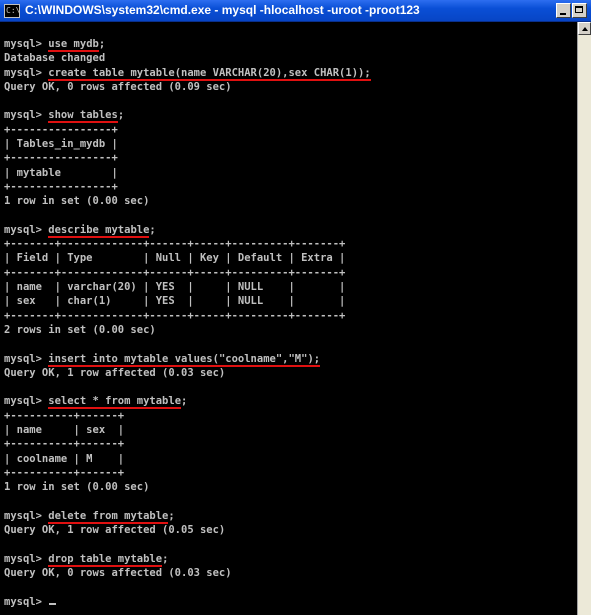 The height and width of the screenshot is (615, 591). Describe the element at coordinates (61, 144) in the screenshot. I see `output-text: | Tables_in_mydb |` at that location.